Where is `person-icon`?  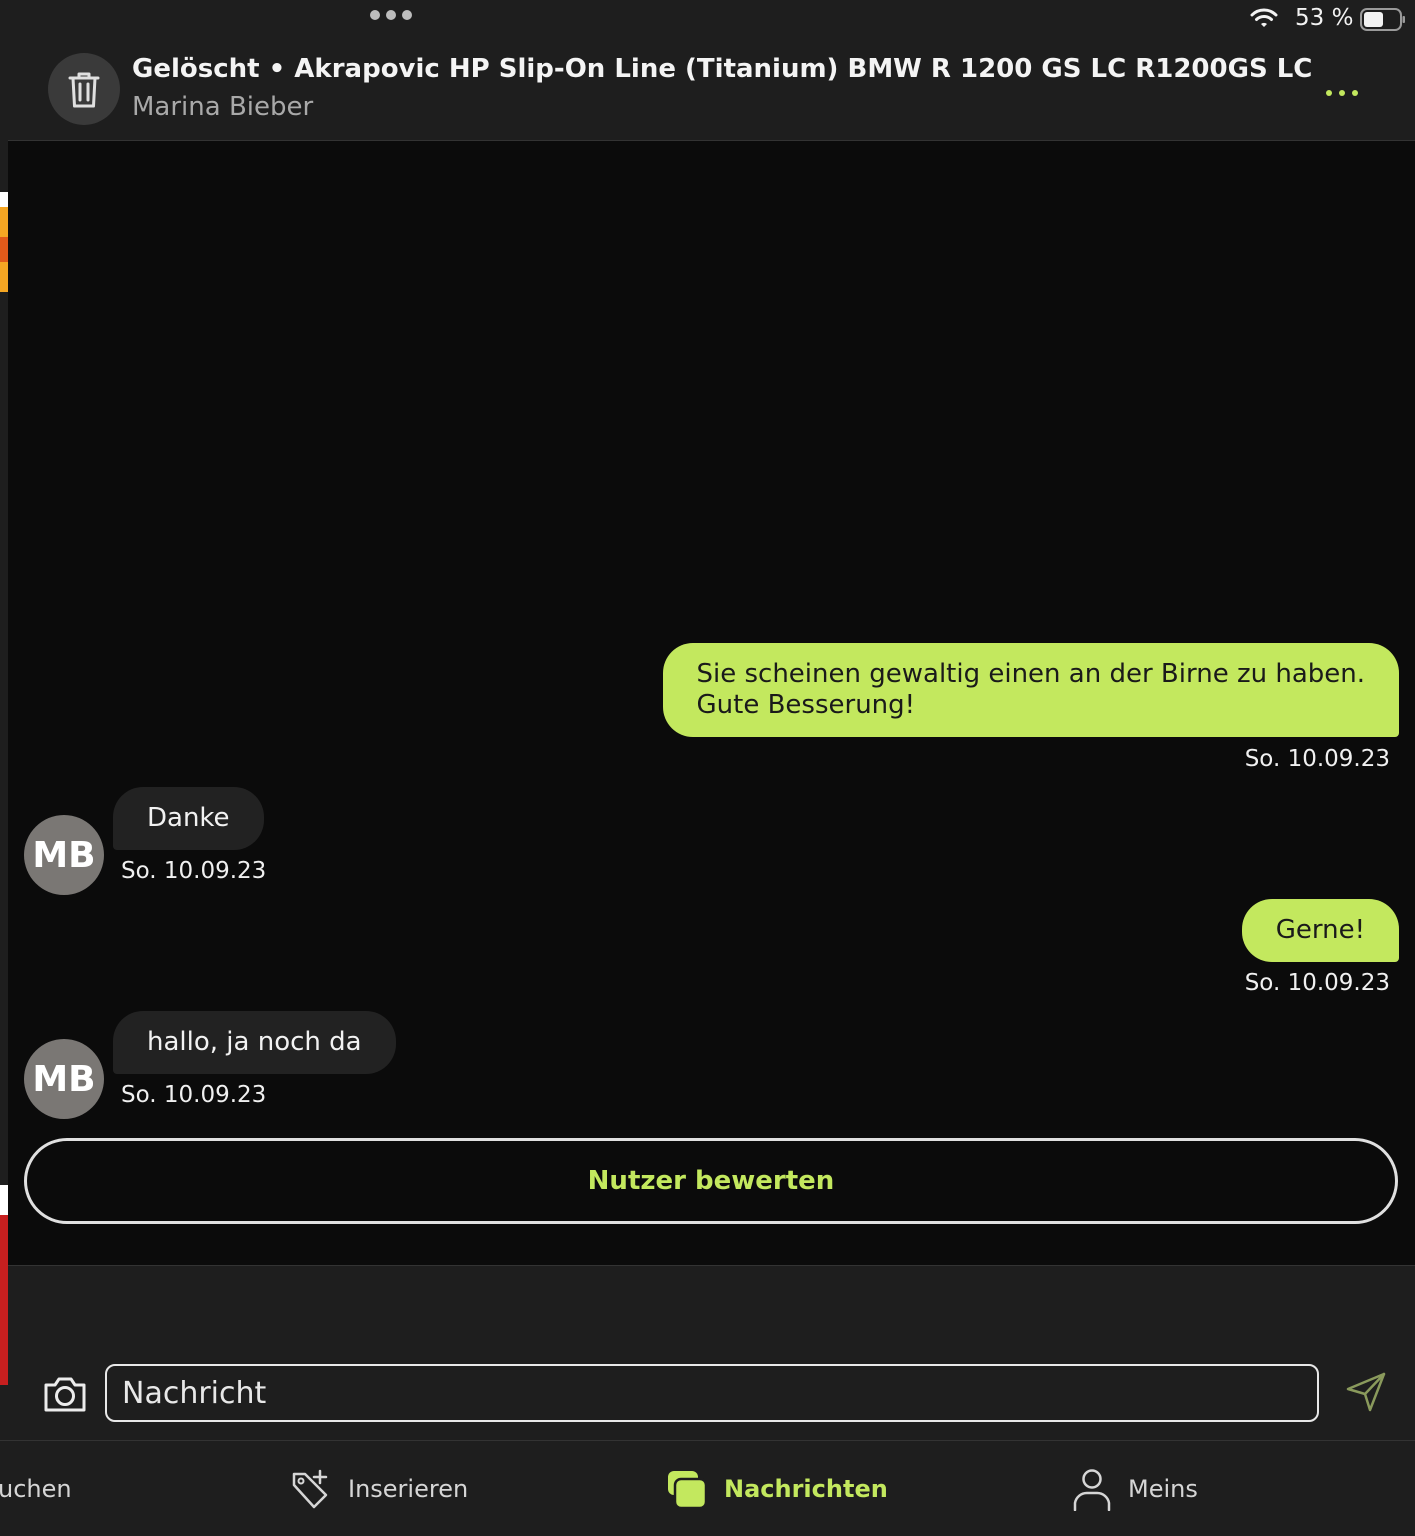 person-icon is located at coordinates (1092, 1490).